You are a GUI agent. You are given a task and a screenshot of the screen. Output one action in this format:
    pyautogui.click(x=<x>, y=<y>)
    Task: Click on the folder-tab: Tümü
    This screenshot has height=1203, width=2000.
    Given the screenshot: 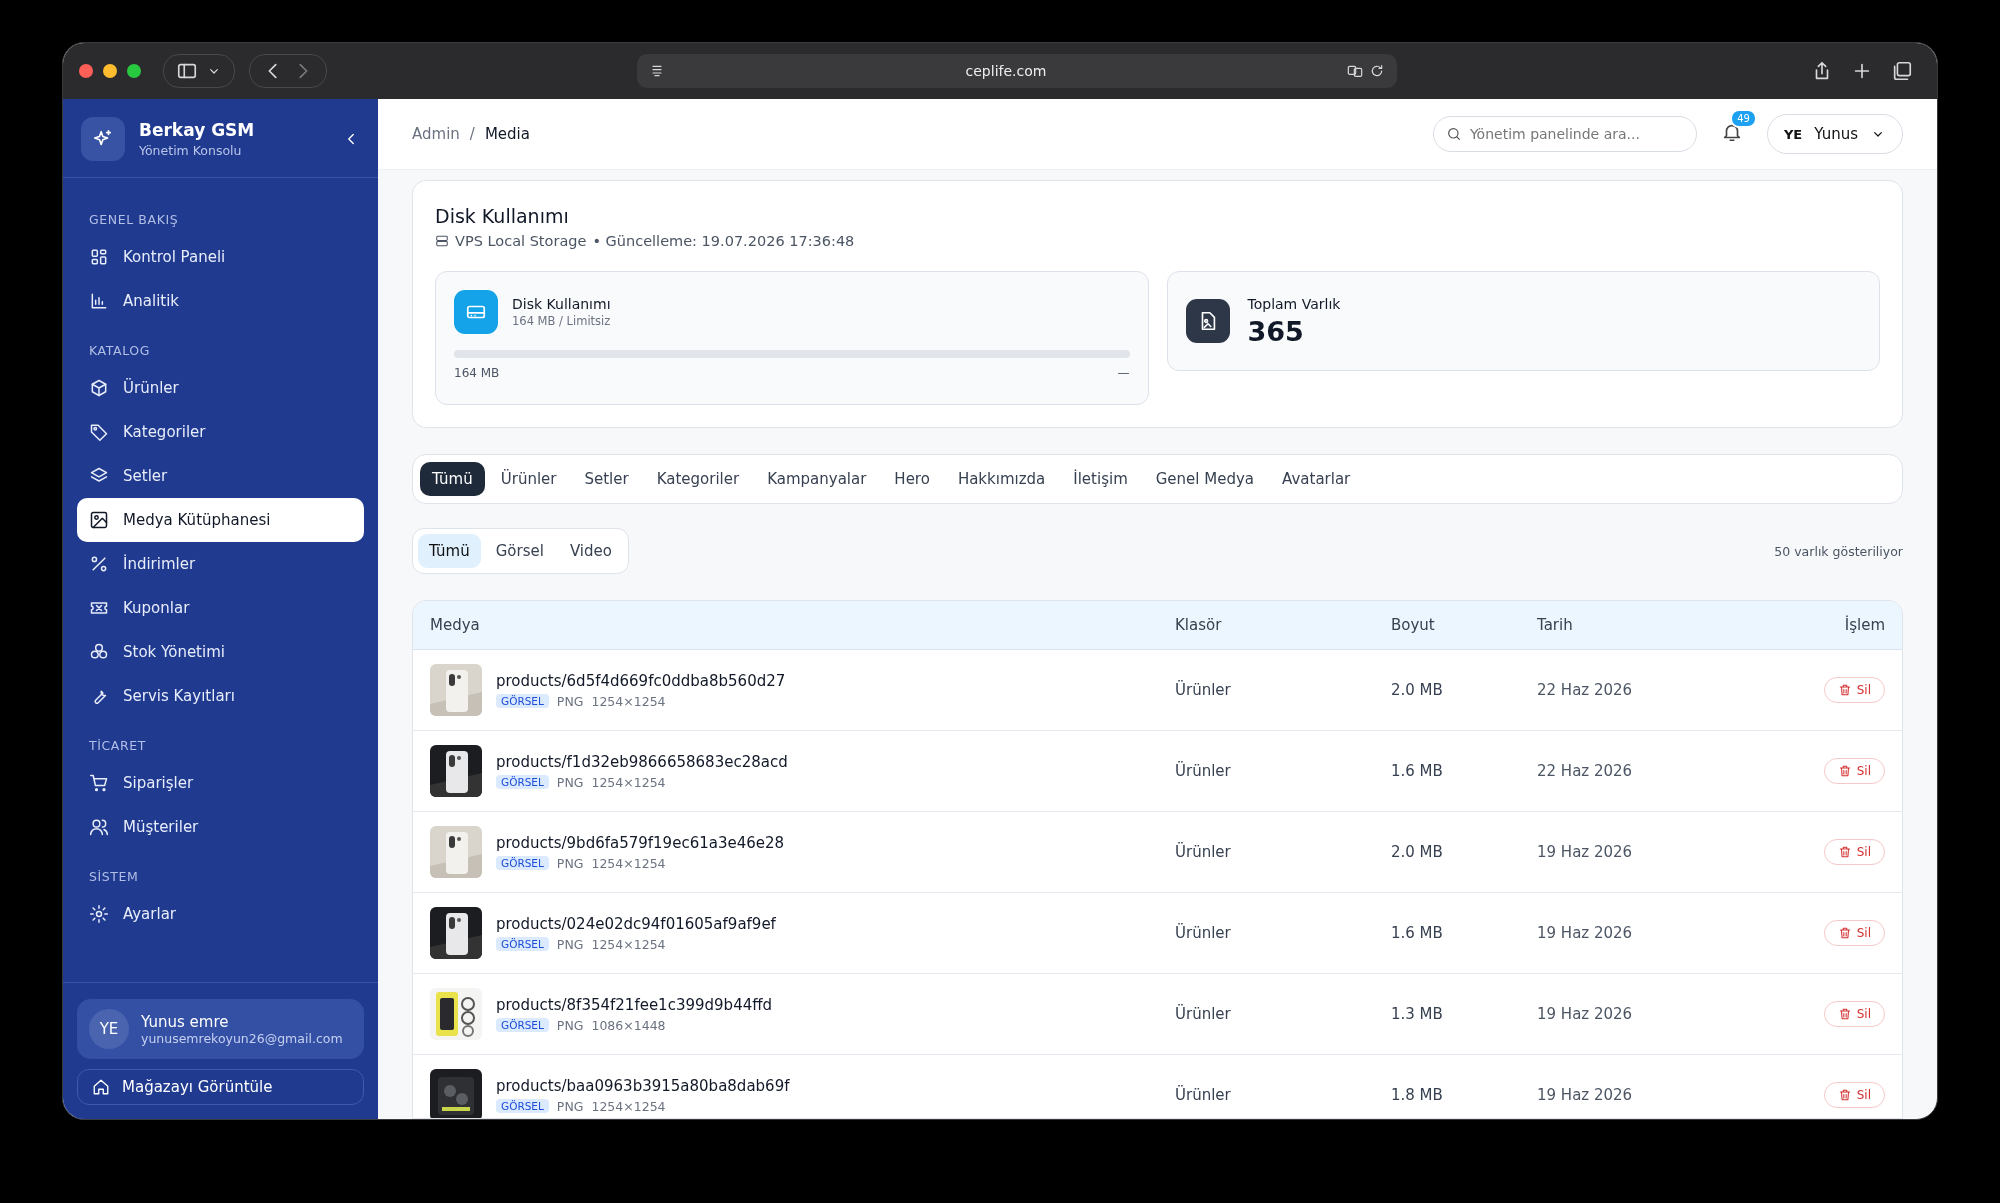 What is the action you would take?
    pyautogui.click(x=452, y=479)
    